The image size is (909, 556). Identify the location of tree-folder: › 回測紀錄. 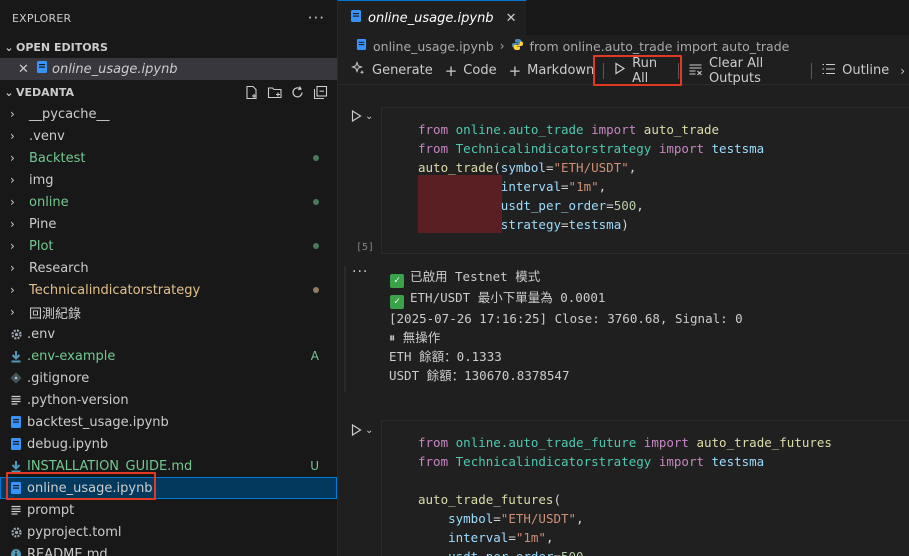
(168, 312).